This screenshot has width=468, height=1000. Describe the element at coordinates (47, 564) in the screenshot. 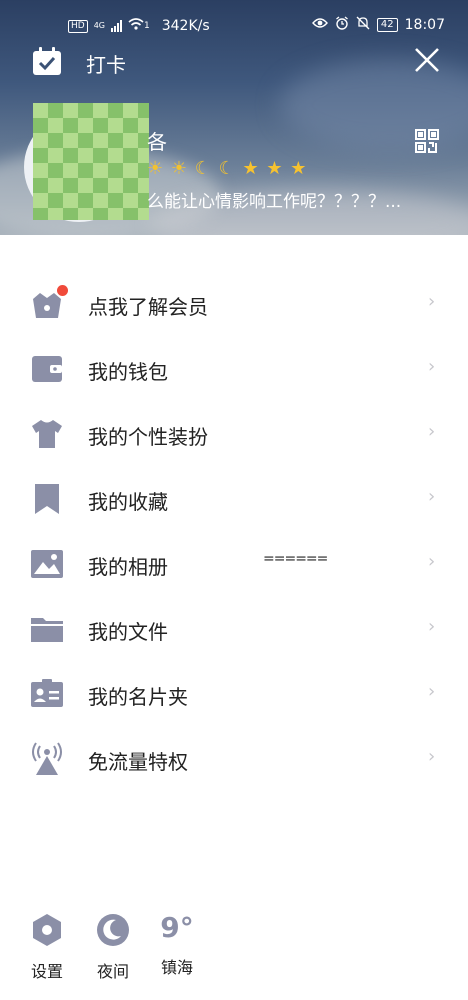

I see `photo-icon` at that location.